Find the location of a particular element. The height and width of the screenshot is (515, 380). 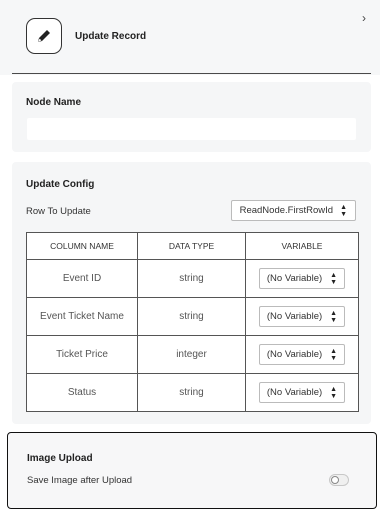

data-type-header: DATA TYPE is located at coordinates (191, 246).